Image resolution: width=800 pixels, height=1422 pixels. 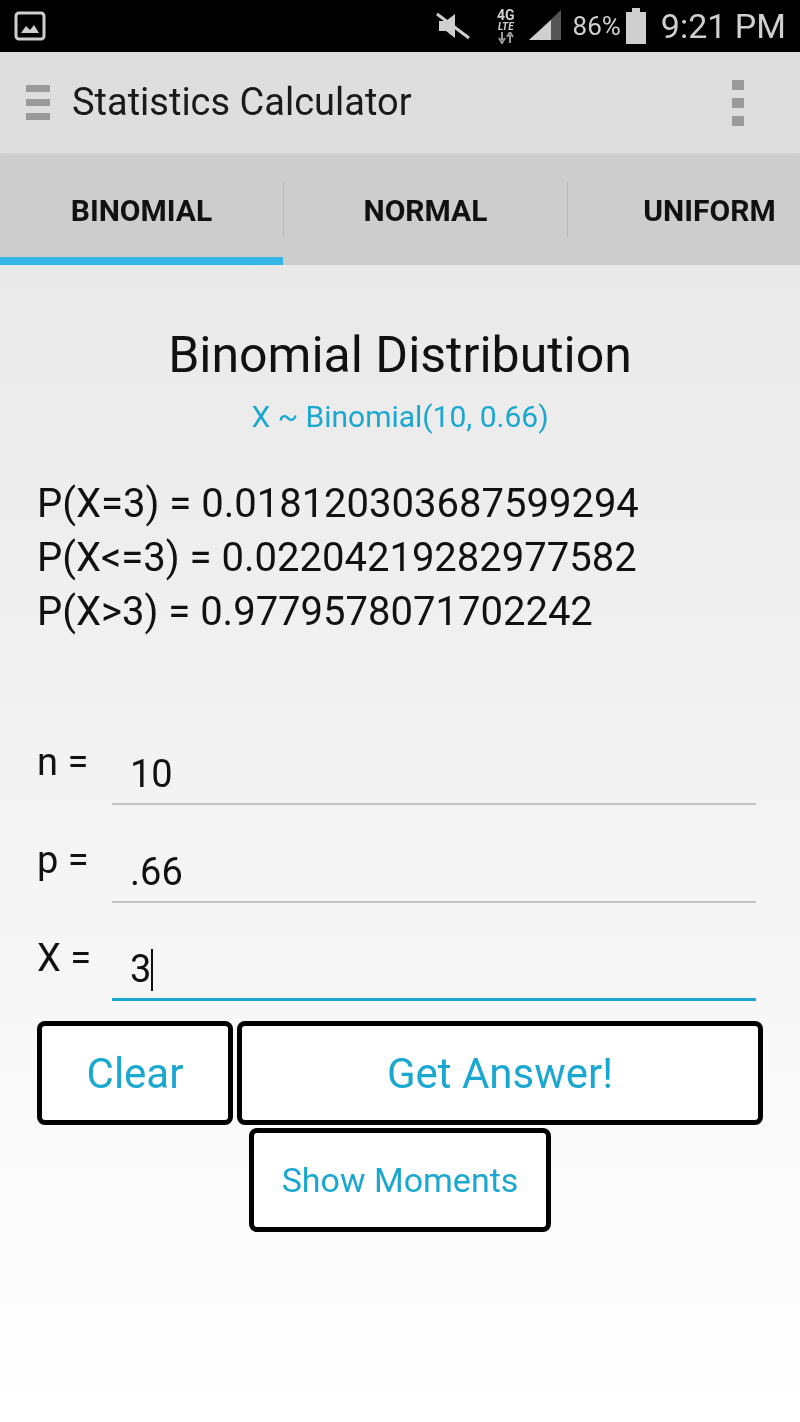 What do you see at coordinates (425, 210) in the screenshot?
I see `tab: NORMAL` at bounding box center [425, 210].